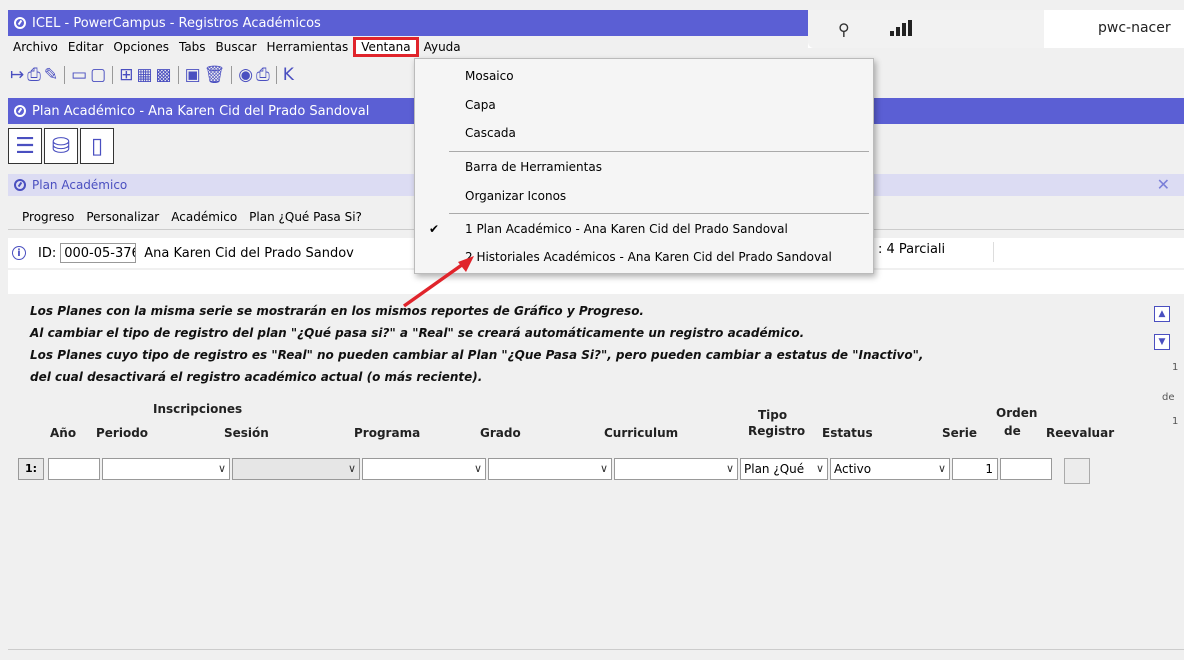 This screenshot has height=660, width=1184. What do you see at coordinates (25, 146) in the screenshot?
I see `checklist-icon: ☰` at bounding box center [25, 146].